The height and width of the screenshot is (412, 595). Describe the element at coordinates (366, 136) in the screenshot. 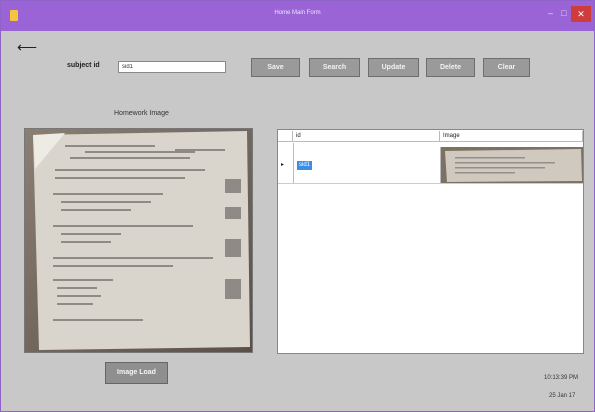

I see `column-header-id: id` at that location.